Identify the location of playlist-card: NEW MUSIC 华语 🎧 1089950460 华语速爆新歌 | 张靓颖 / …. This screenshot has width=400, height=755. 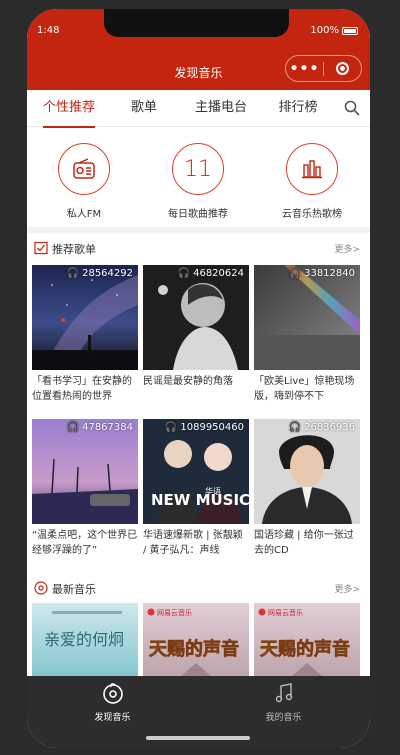
(196, 488).